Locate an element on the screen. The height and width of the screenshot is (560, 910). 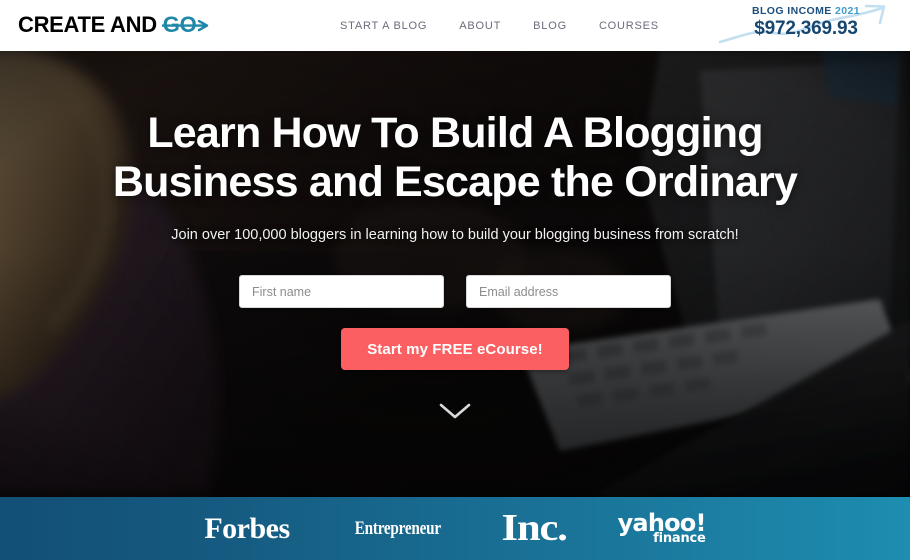
logo-text-go: GO is located at coordinates (184, 25).